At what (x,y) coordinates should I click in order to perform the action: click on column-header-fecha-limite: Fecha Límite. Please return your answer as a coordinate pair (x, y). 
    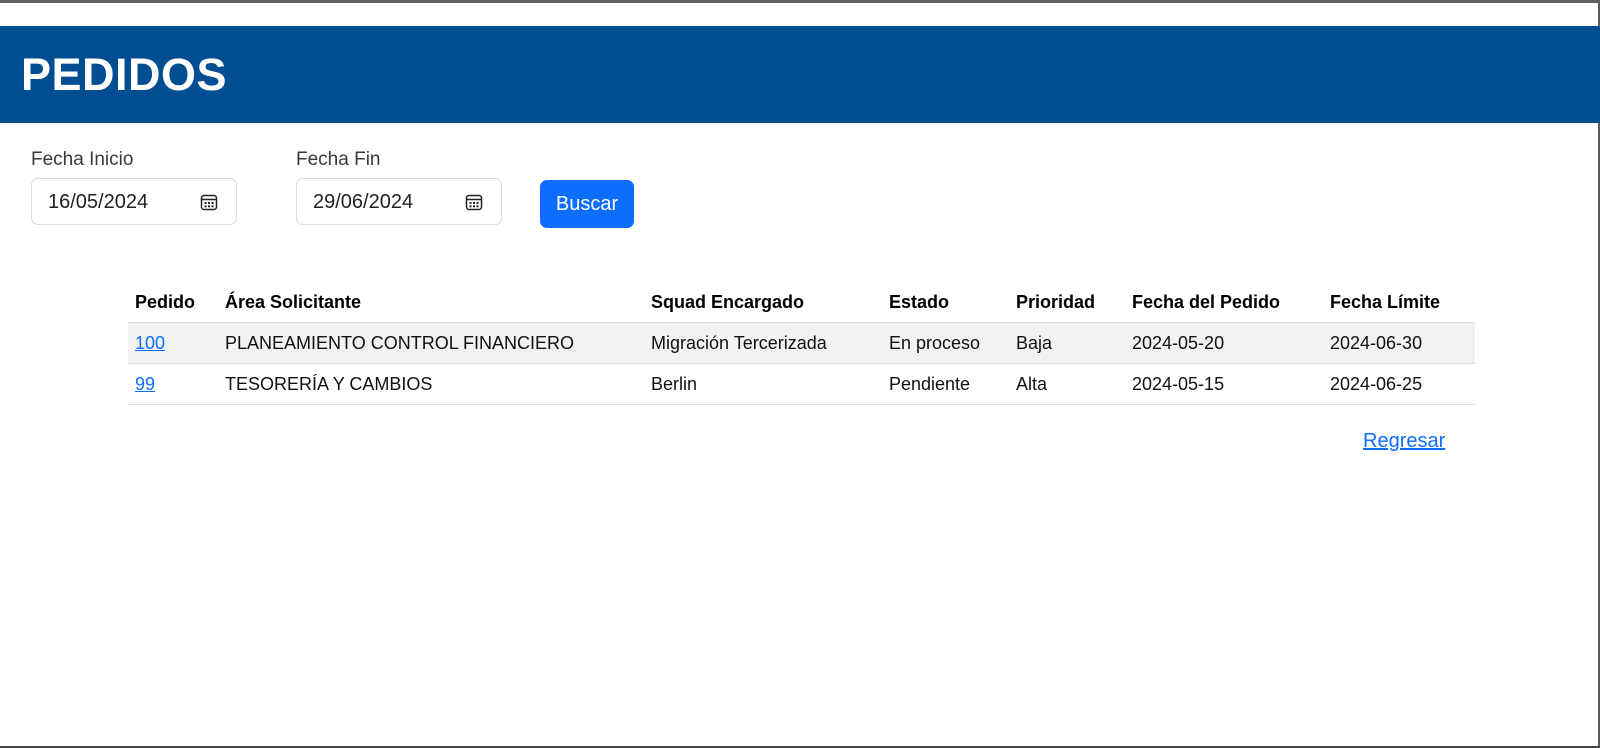
    Looking at the image, I should click on (1399, 302).